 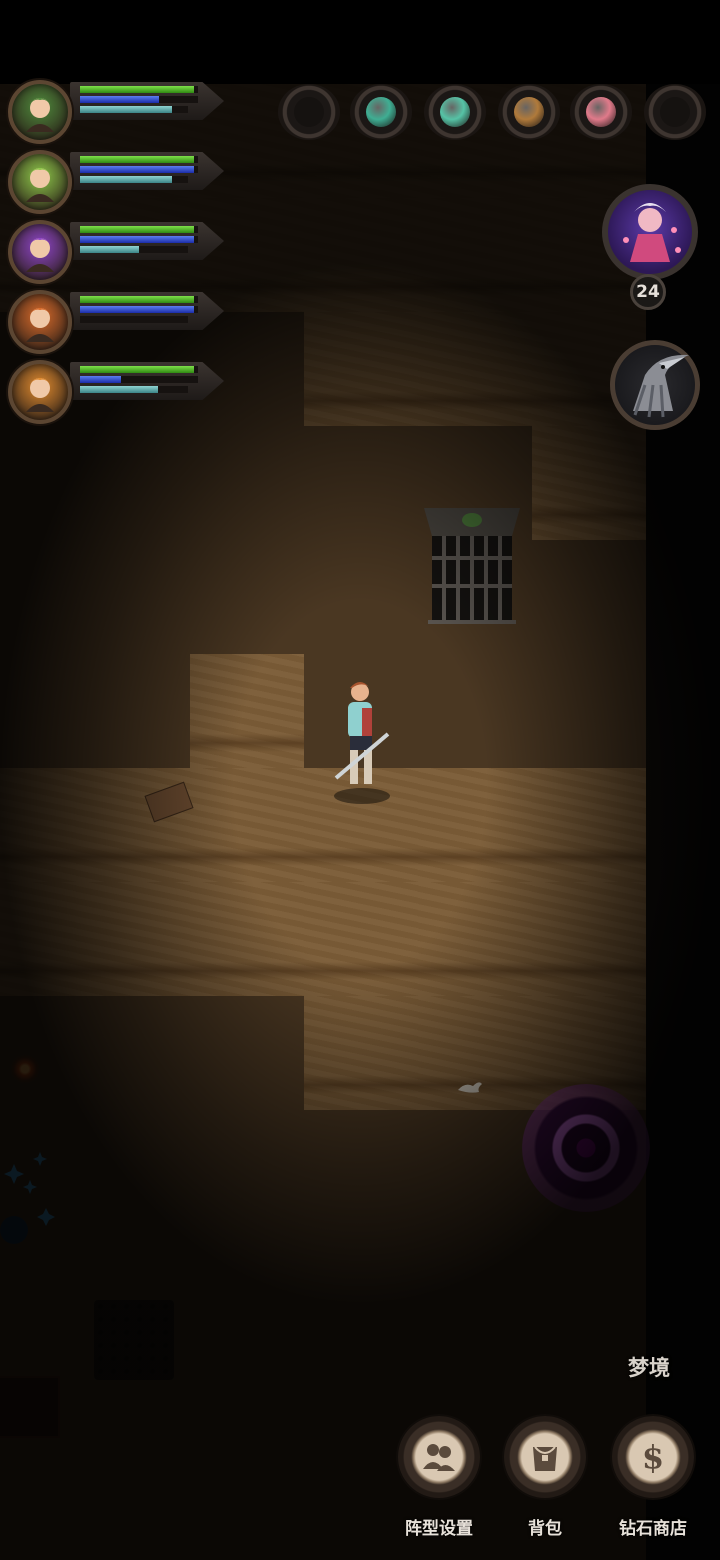 I want to click on formation-settings-button: 阵型设置, so click(x=439, y=1478).